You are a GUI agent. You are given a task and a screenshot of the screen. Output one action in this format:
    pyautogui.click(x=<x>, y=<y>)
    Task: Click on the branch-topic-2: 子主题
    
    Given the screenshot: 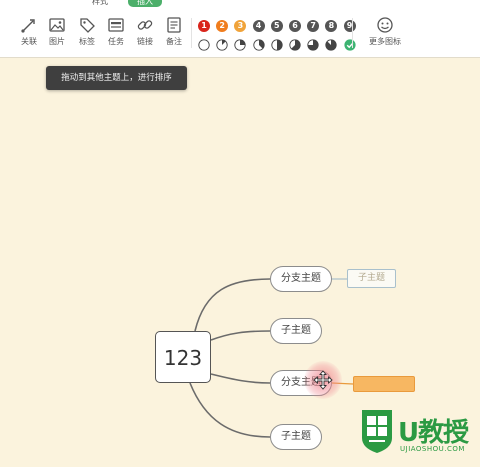 What is the action you would take?
    pyautogui.click(x=296, y=331)
    